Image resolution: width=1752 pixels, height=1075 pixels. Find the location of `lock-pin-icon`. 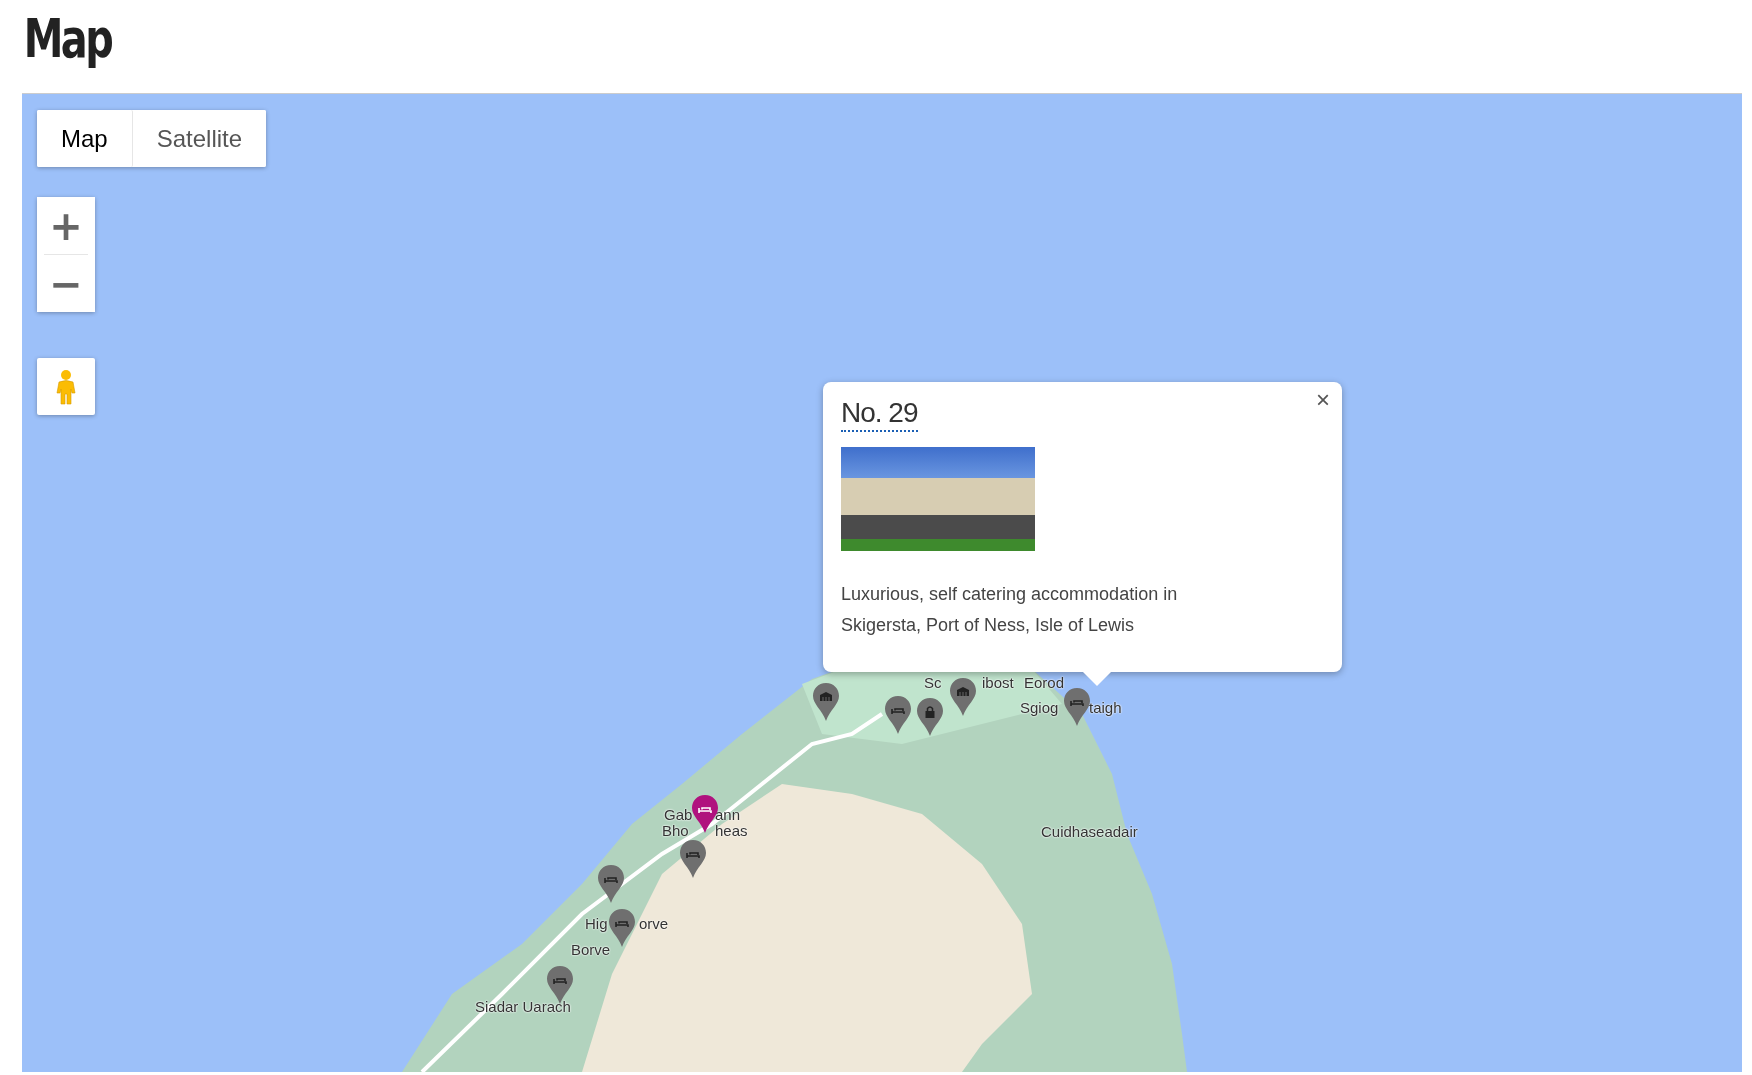

lock-pin-icon is located at coordinates (930, 717).